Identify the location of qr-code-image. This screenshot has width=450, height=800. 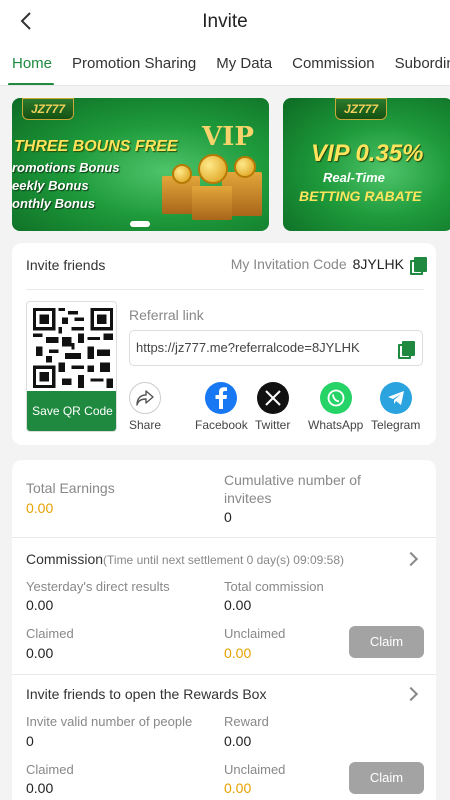
(73, 348).